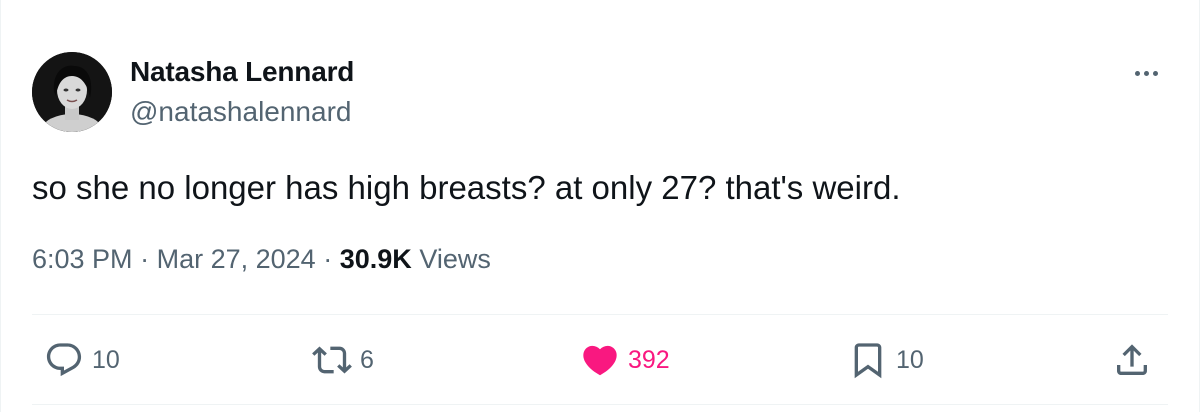 The height and width of the screenshot is (412, 1200). What do you see at coordinates (82, 259) in the screenshot?
I see `tweet-time: 6:03 PM` at bounding box center [82, 259].